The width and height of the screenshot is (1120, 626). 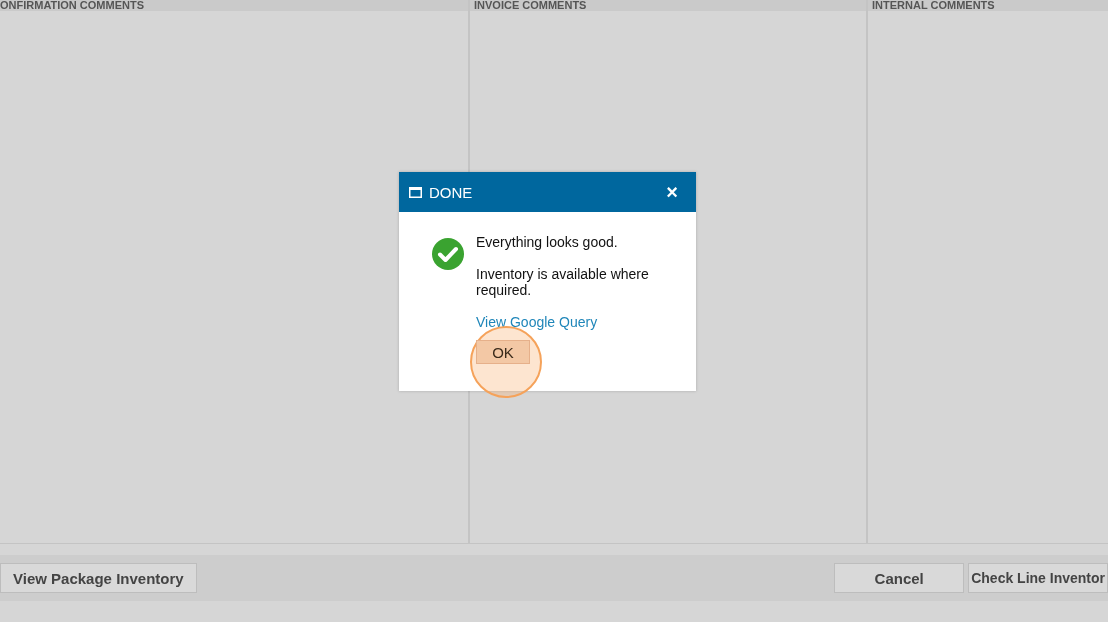 What do you see at coordinates (988, 5) in the screenshot?
I see `column-heading: INTERNAL COMMENTS` at bounding box center [988, 5].